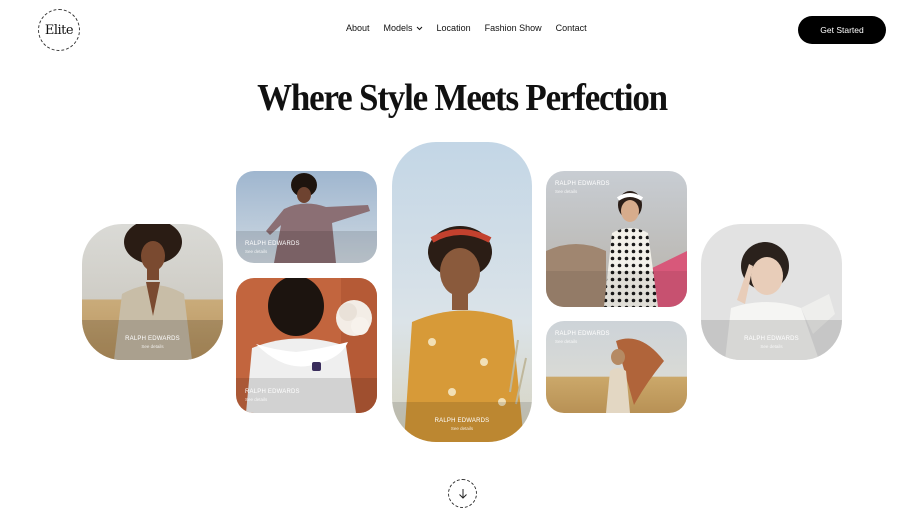 The image size is (924, 518). What do you see at coordinates (398, 28) in the screenshot?
I see `nav-models-label: Models` at bounding box center [398, 28].